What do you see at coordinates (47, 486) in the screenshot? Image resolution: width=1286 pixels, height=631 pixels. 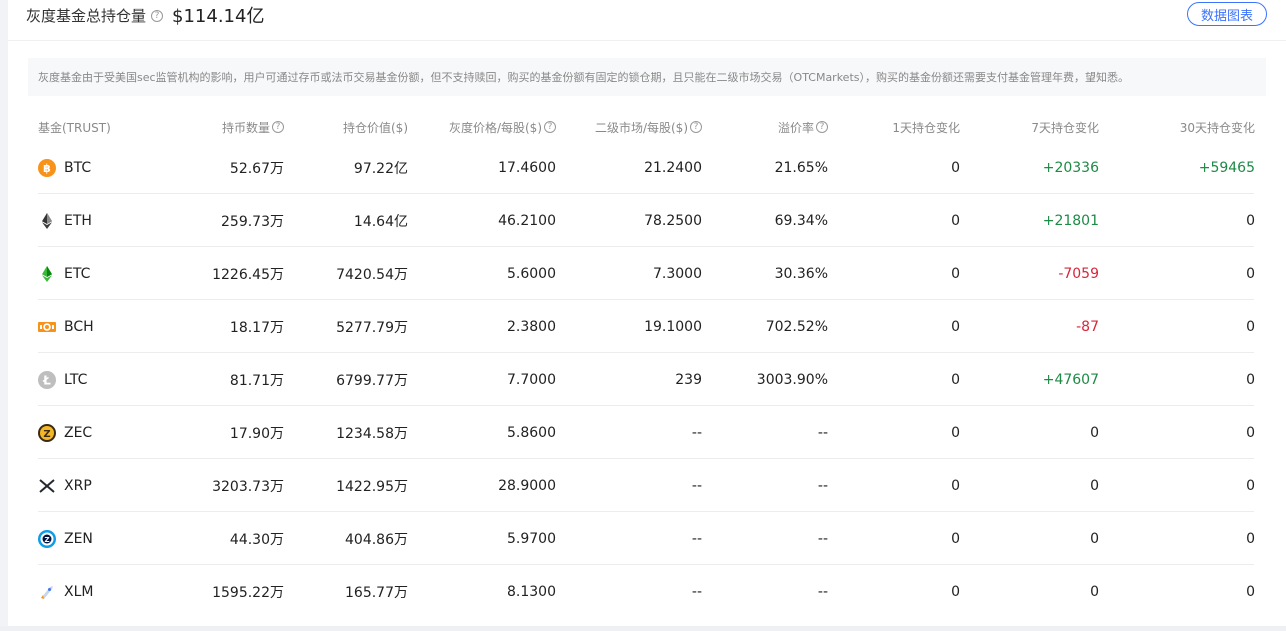 I see `xrp-icon` at bounding box center [47, 486].